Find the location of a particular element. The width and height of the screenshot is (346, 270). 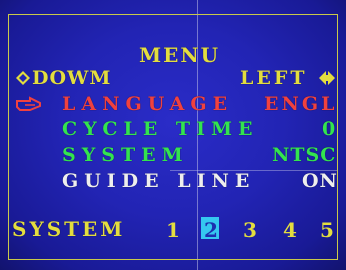

system-option-1: 1 is located at coordinates (173, 230).